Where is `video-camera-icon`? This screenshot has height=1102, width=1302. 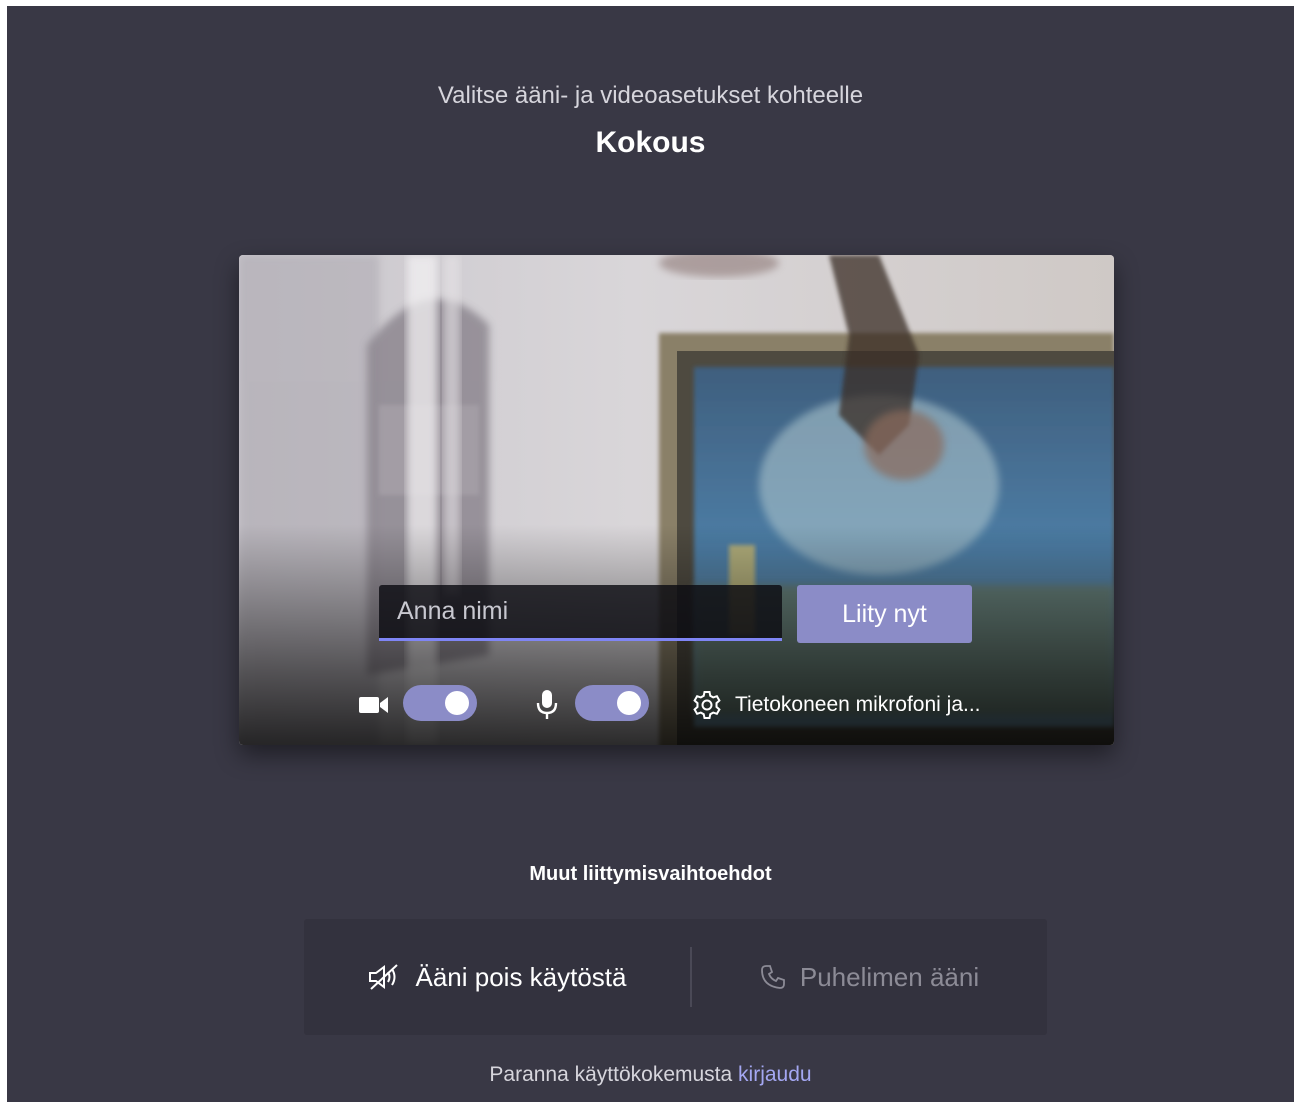 video-camera-icon is located at coordinates (374, 705).